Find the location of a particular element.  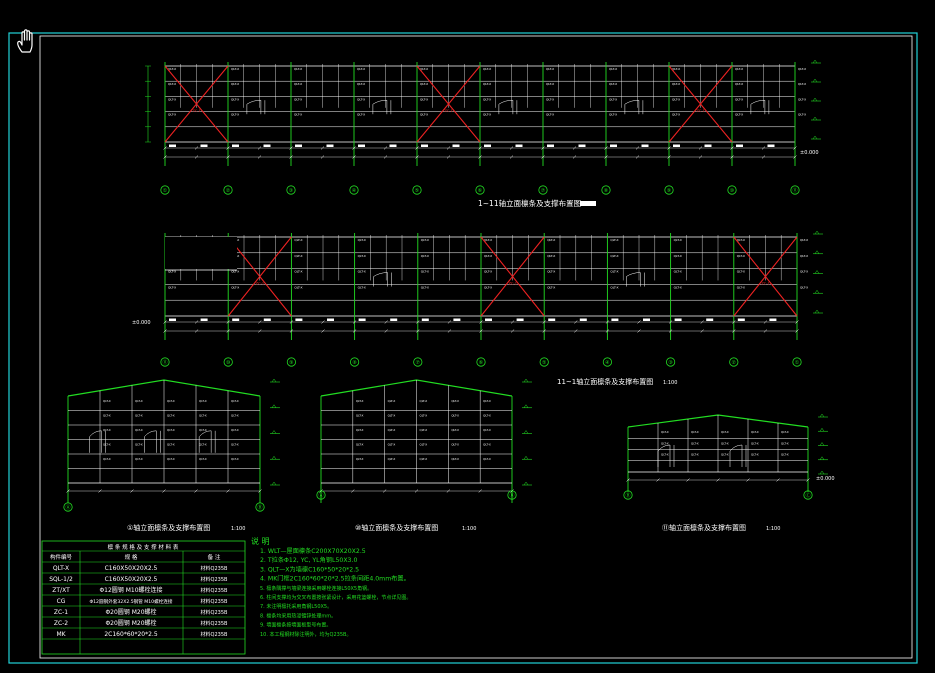

title-underline-a is located at coordinates (588, 203).